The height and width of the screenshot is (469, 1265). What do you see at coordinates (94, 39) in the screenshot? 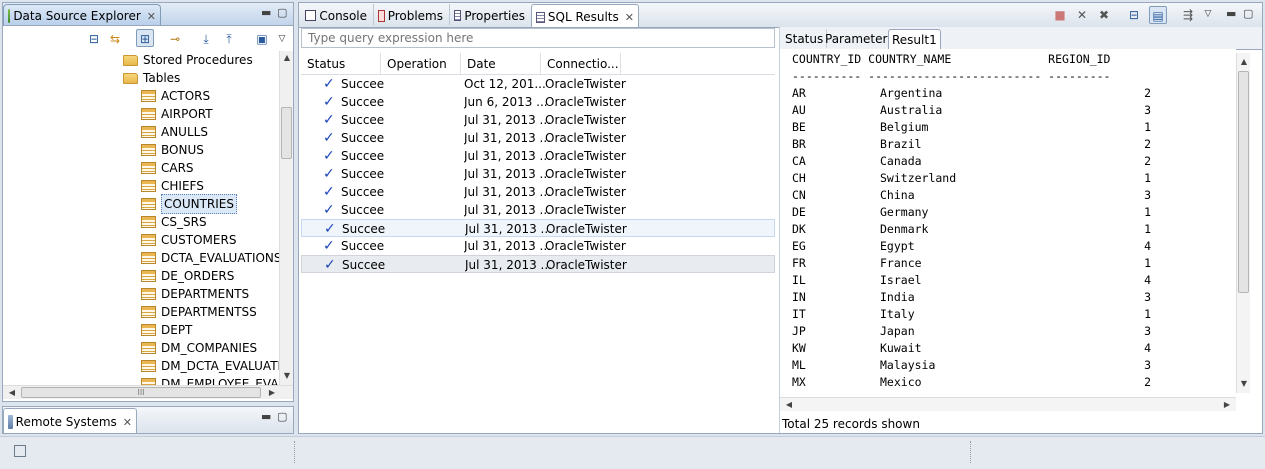
I see `collapse-all-icon: ⊟` at bounding box center [94, 39].